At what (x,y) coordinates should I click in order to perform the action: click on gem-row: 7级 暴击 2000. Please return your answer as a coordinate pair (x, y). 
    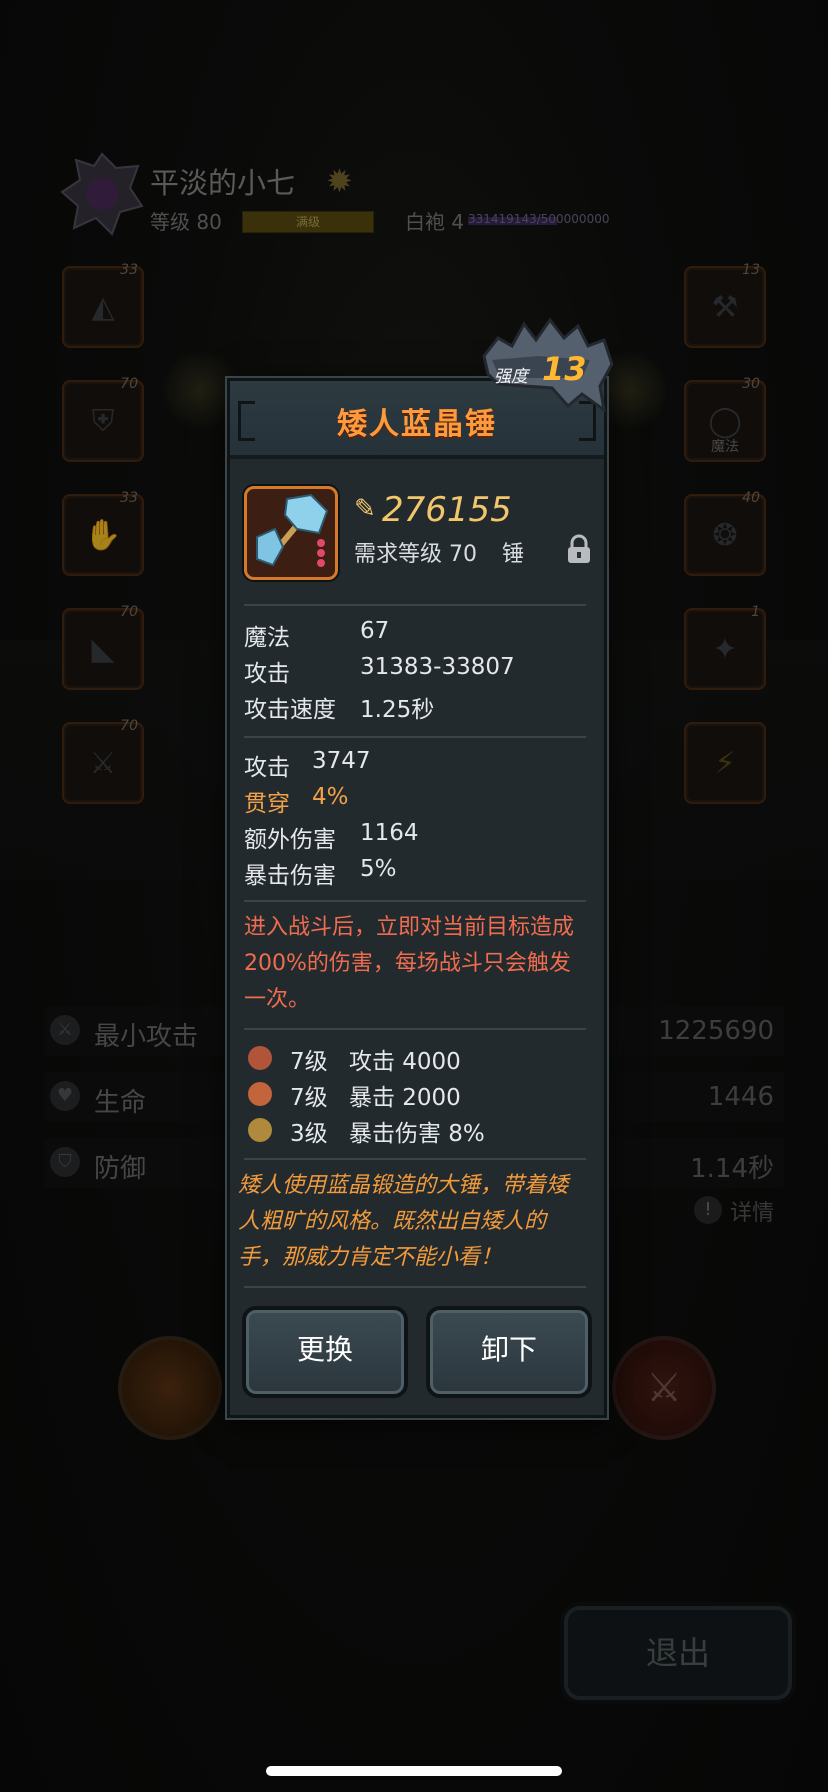
    Looking at the image, I should click on (375, 1095).